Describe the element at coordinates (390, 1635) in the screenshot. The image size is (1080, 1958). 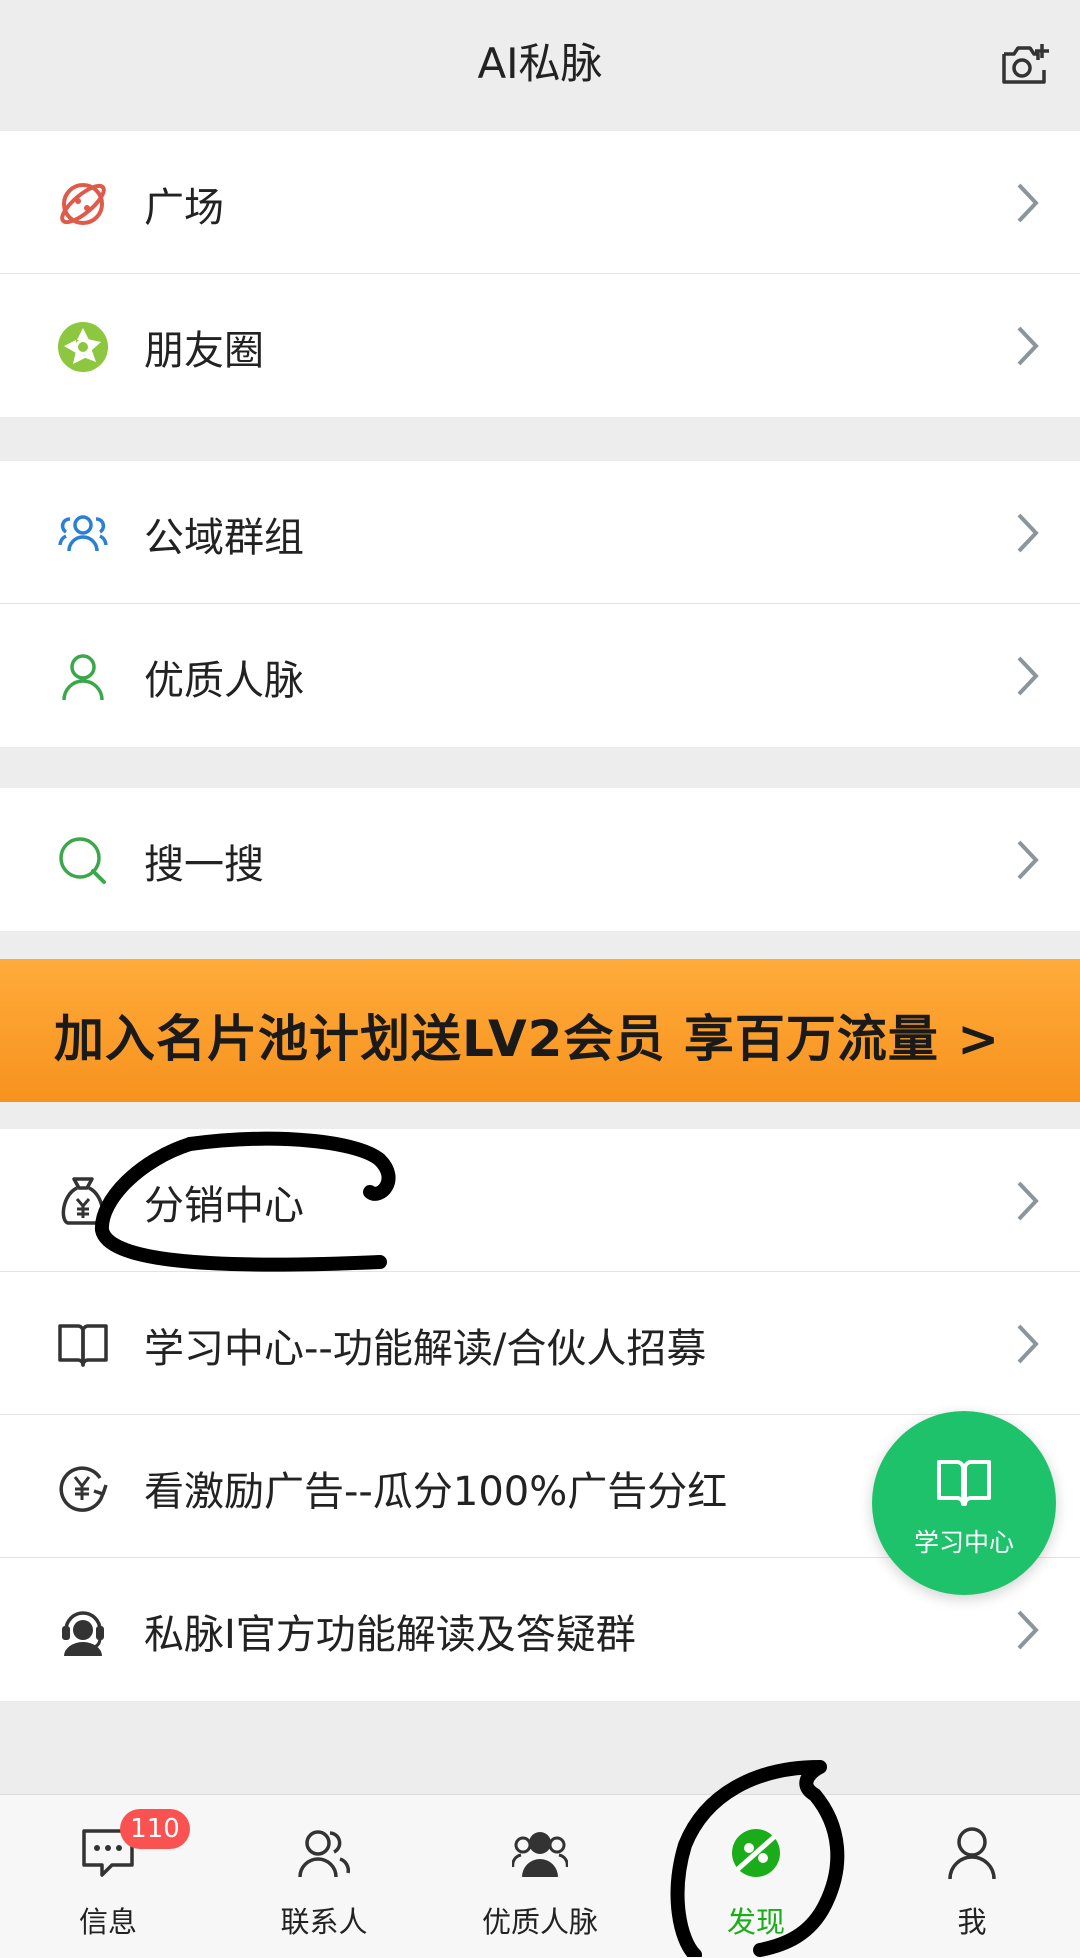
I see `menu-item-label: 私脉I官方功能解读及答疑群` at that location.